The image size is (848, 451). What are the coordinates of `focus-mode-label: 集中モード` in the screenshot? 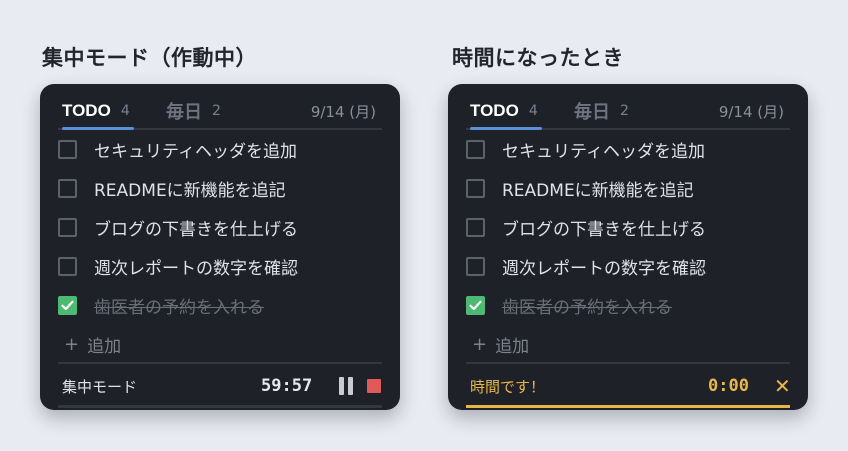 It's located at (100, 386).